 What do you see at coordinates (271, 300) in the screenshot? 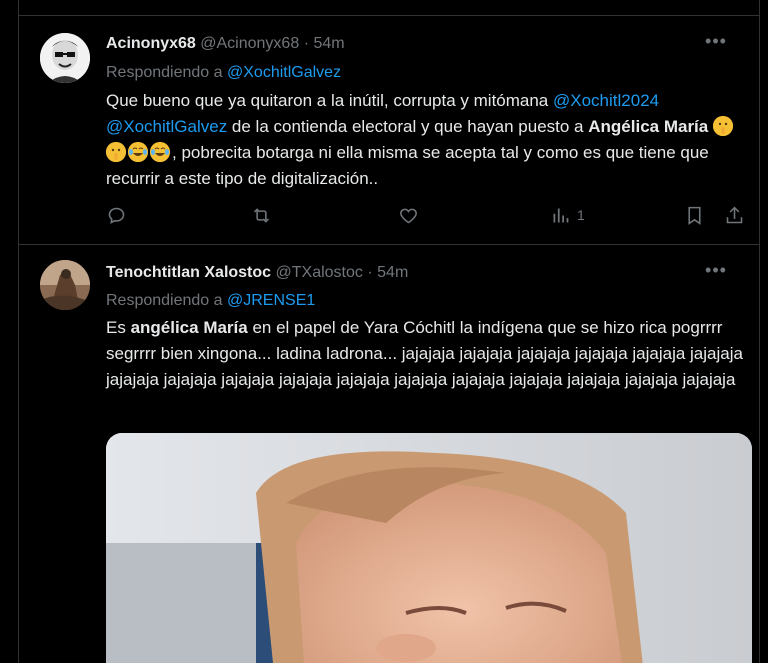
I see `replying-mention-link: @JRENSE1` at bounding box center [271, 300].